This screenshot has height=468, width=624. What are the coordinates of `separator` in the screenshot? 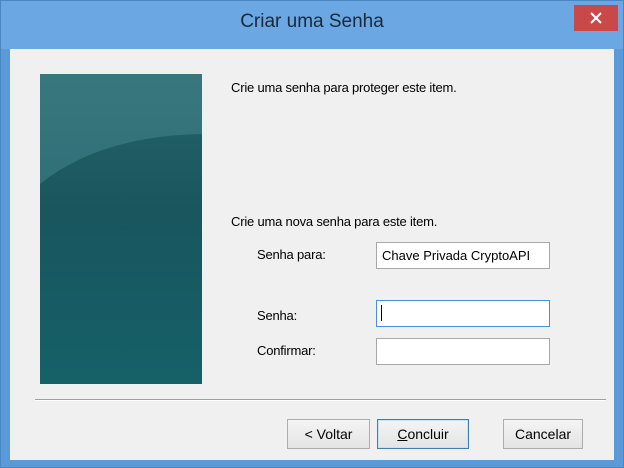 It's located at (320, 400).